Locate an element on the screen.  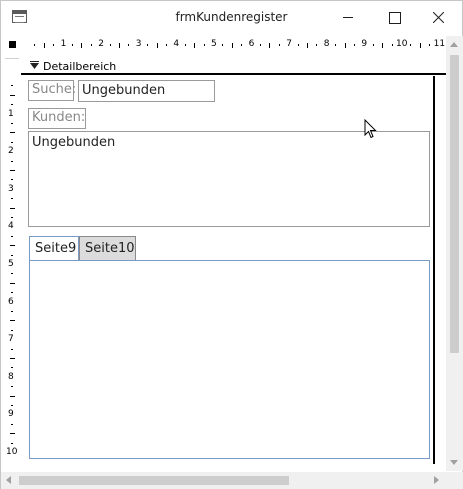
minimize-button is located at coordinates (348, 17).